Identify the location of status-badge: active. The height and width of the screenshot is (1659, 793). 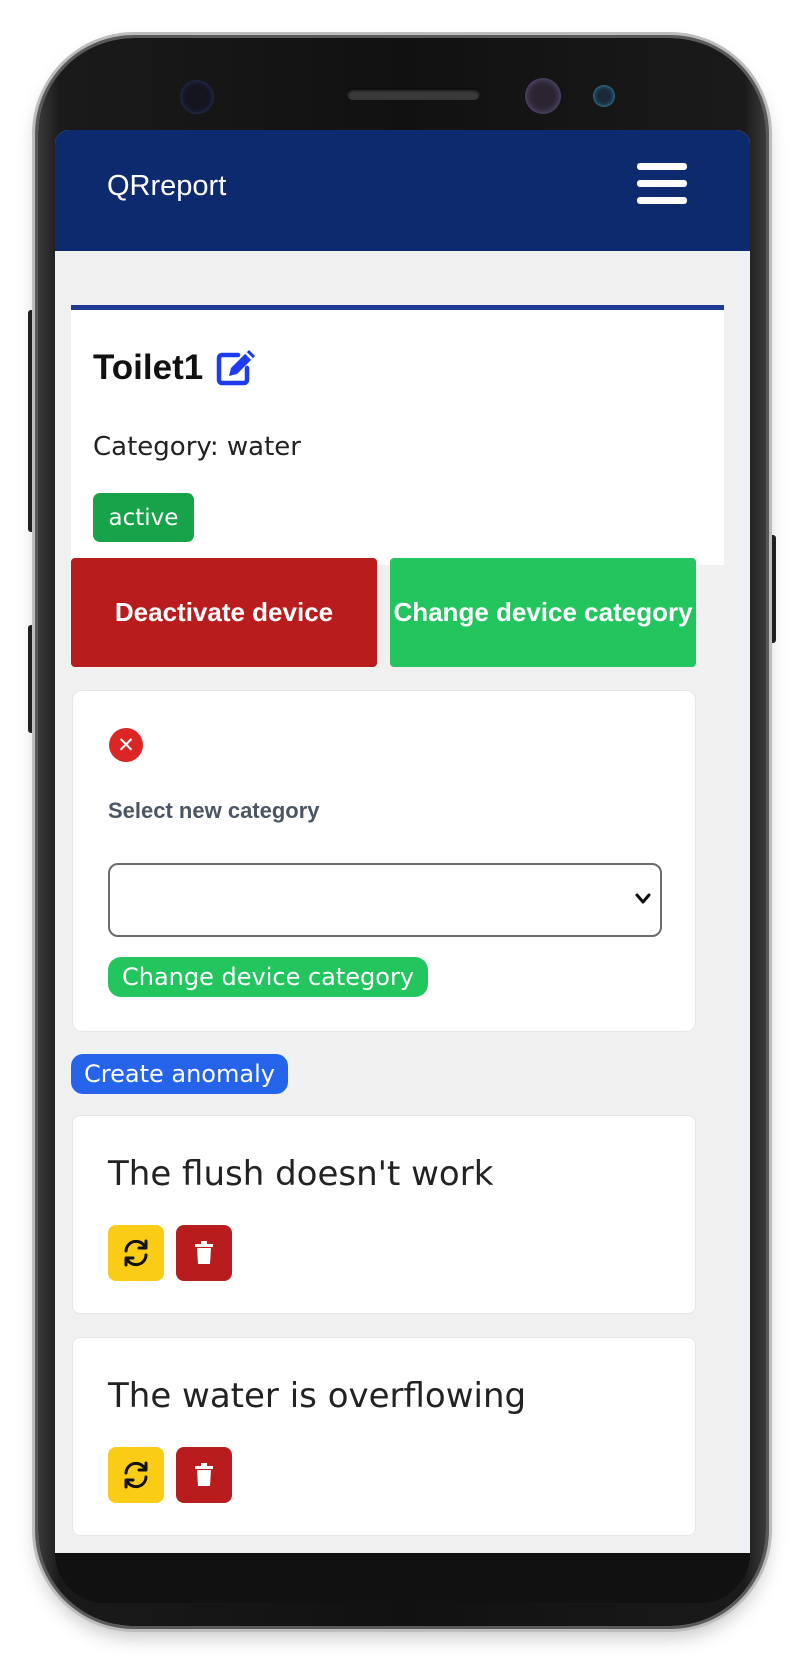
(143, 517).